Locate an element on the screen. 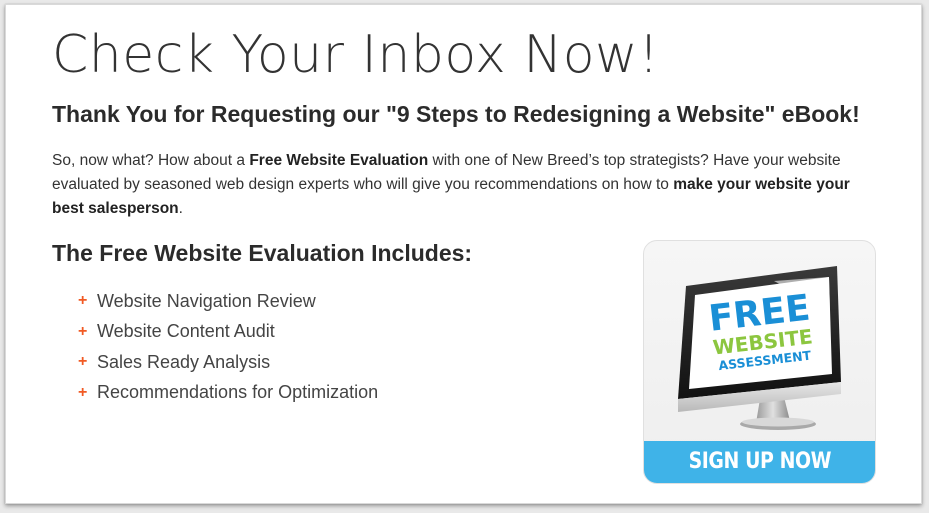 This screenshot has height=513, width=929. sign-up-button: SIGN UP NOW is located at coordinates (759, 462).